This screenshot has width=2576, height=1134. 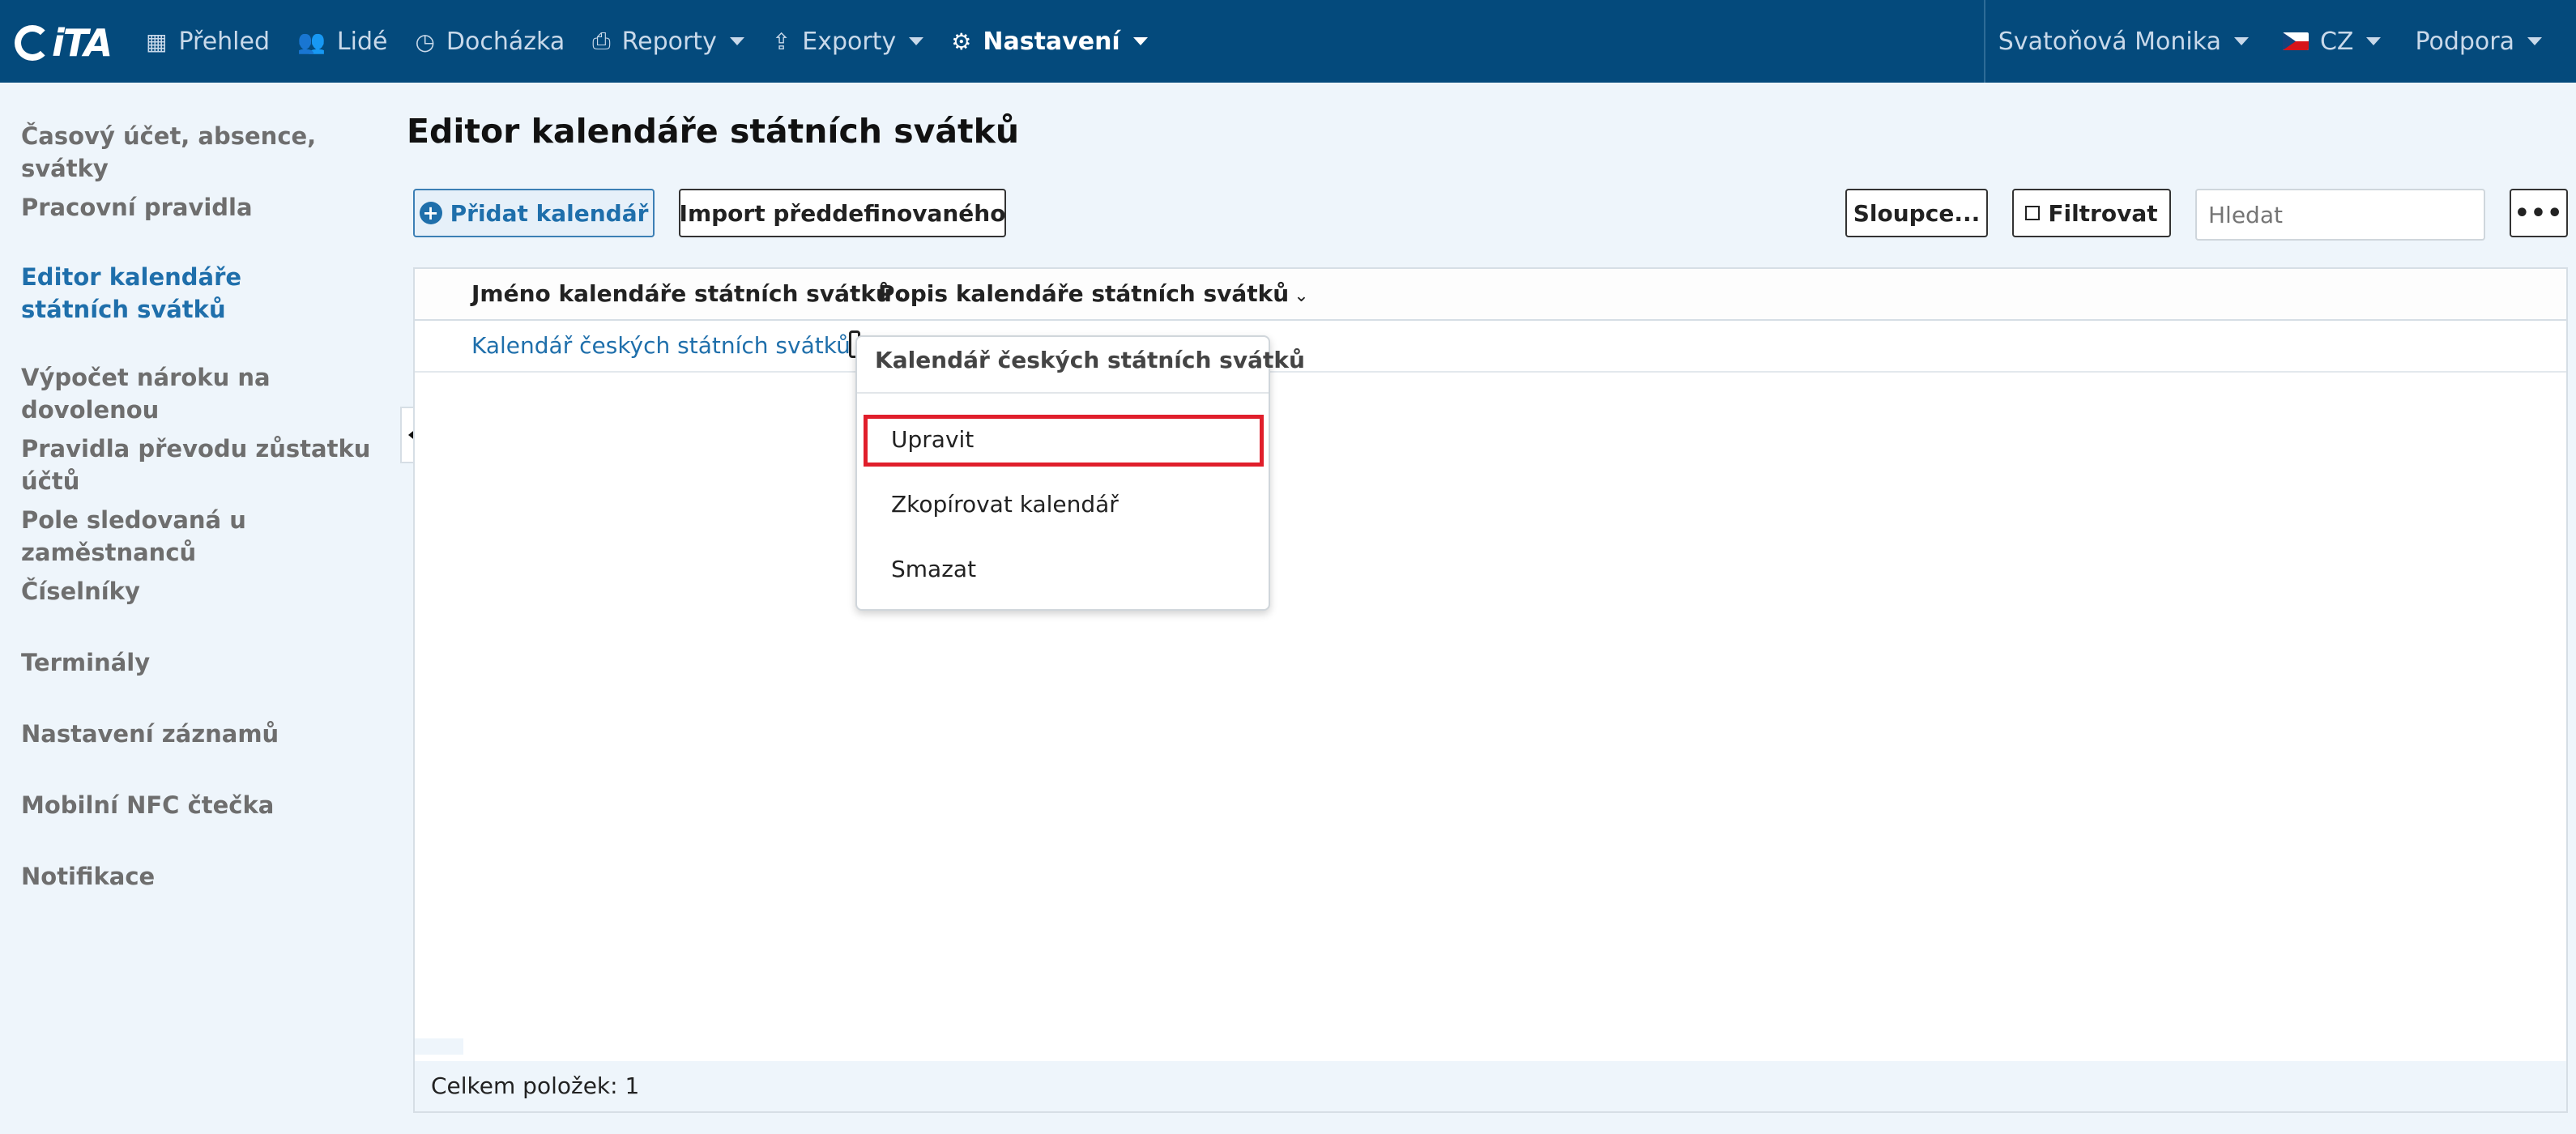 What do you see at coordinates (2340, 215) in the screenshot?
I see `search-input` at bounding box center [2340, 215].